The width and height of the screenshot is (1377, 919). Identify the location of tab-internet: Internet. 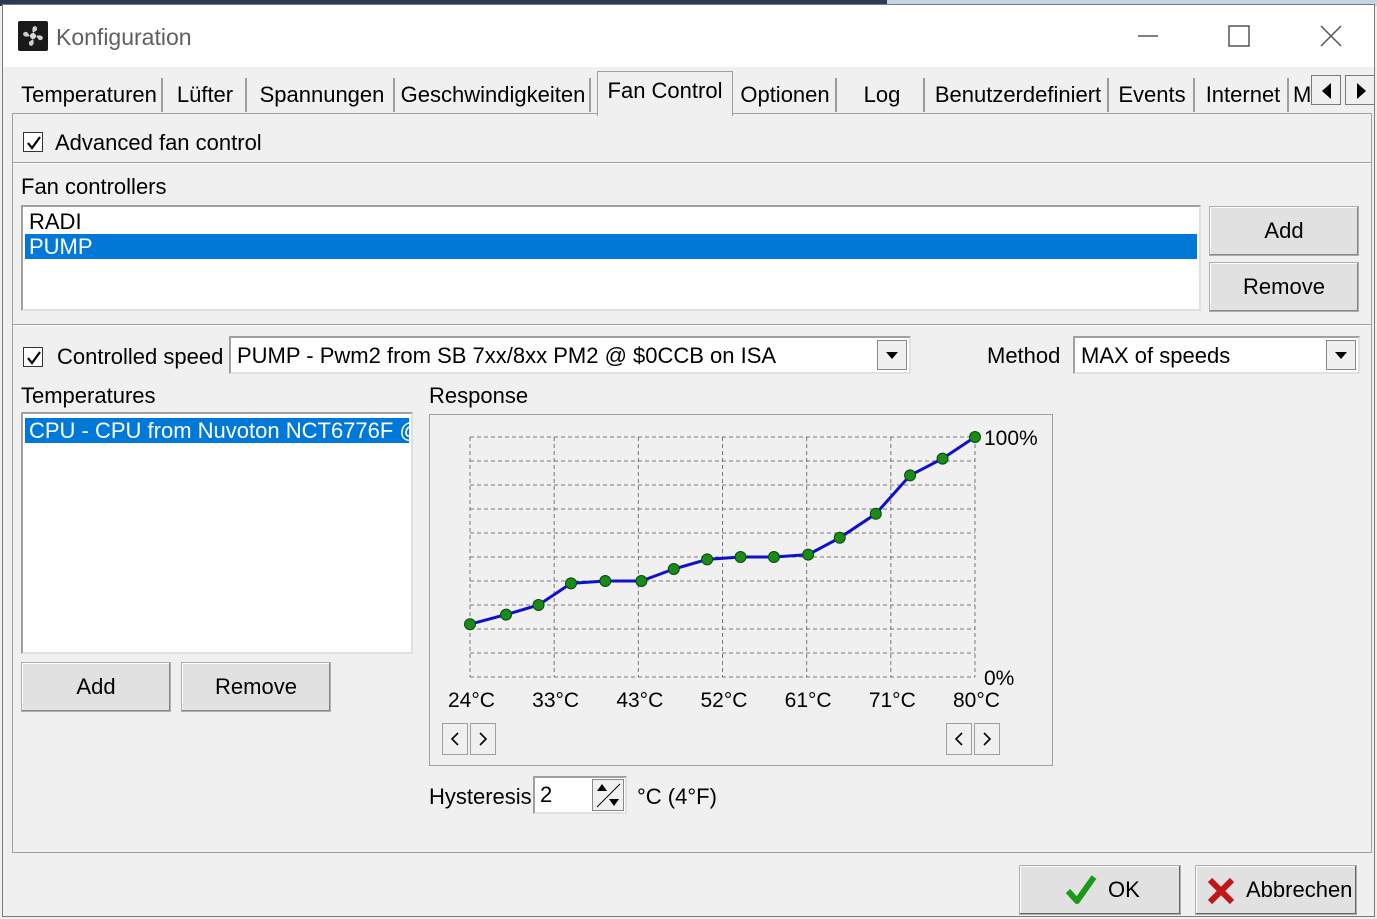
(1244, 95).